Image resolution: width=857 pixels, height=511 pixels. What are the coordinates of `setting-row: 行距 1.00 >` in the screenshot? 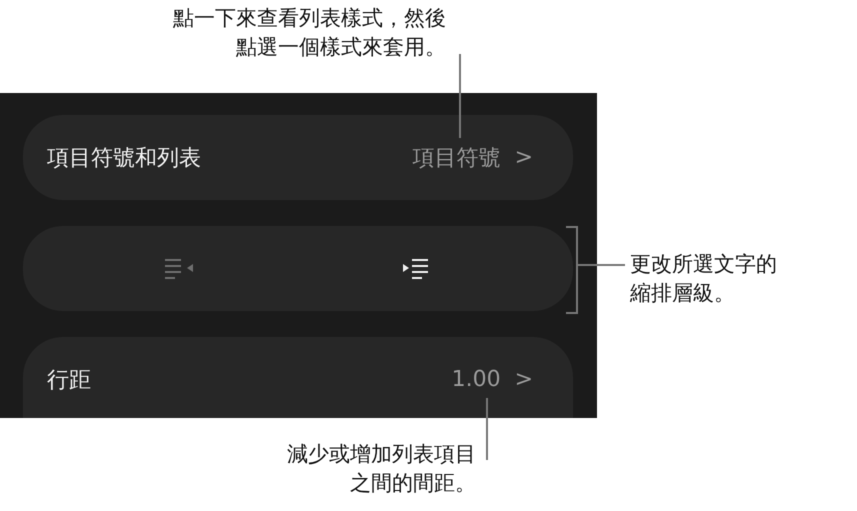 It's located at (298, 377).